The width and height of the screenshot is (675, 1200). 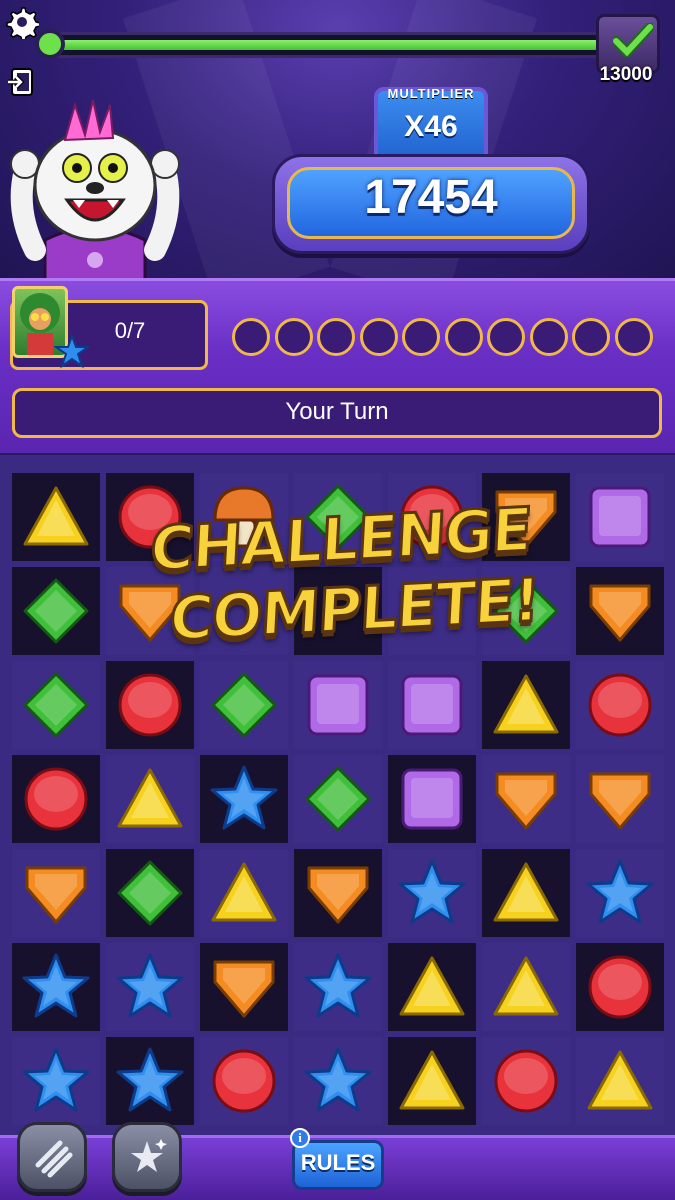 I want to click on power-swipe-button, so click(x=52, y=1157).